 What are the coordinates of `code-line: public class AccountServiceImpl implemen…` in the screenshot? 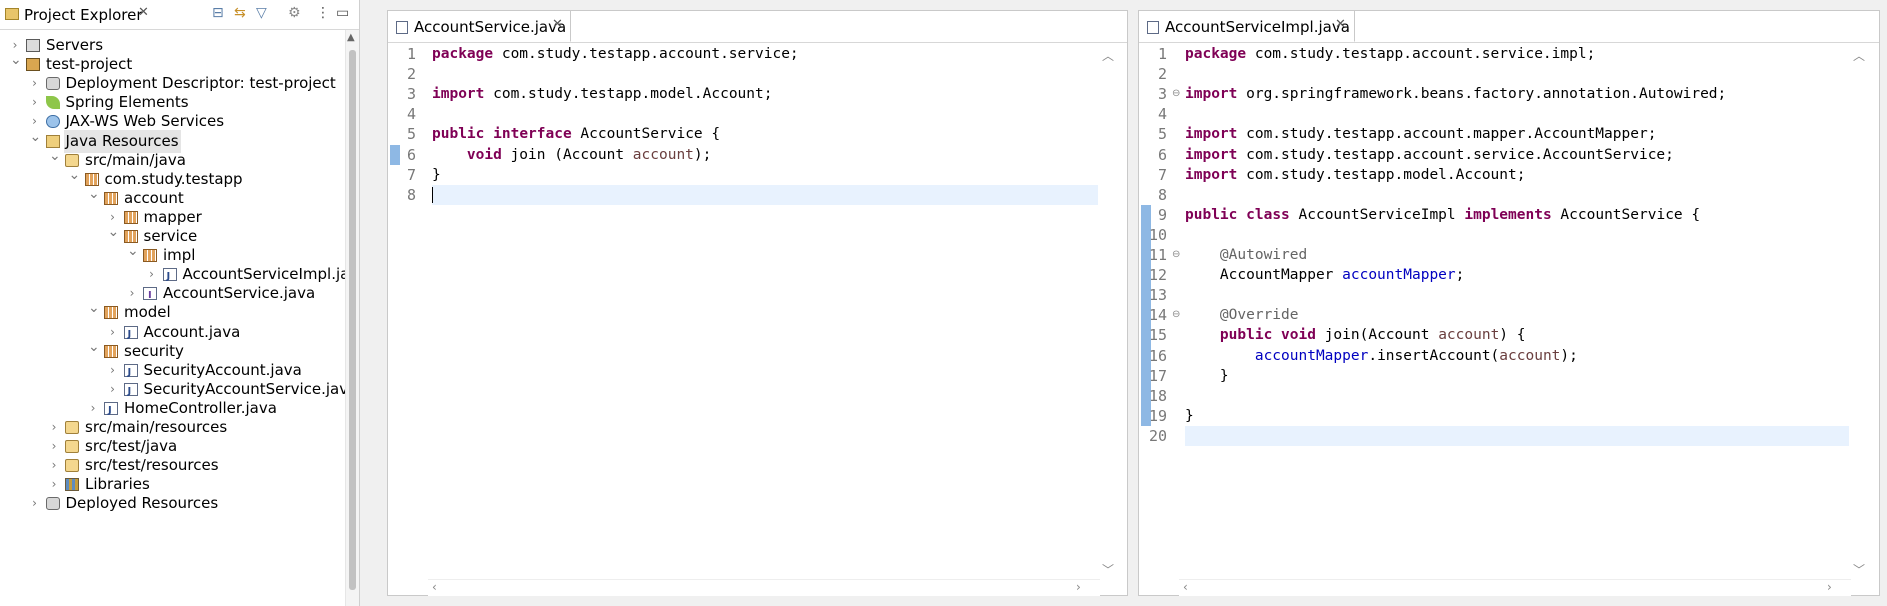 It's located at (1442, 215).